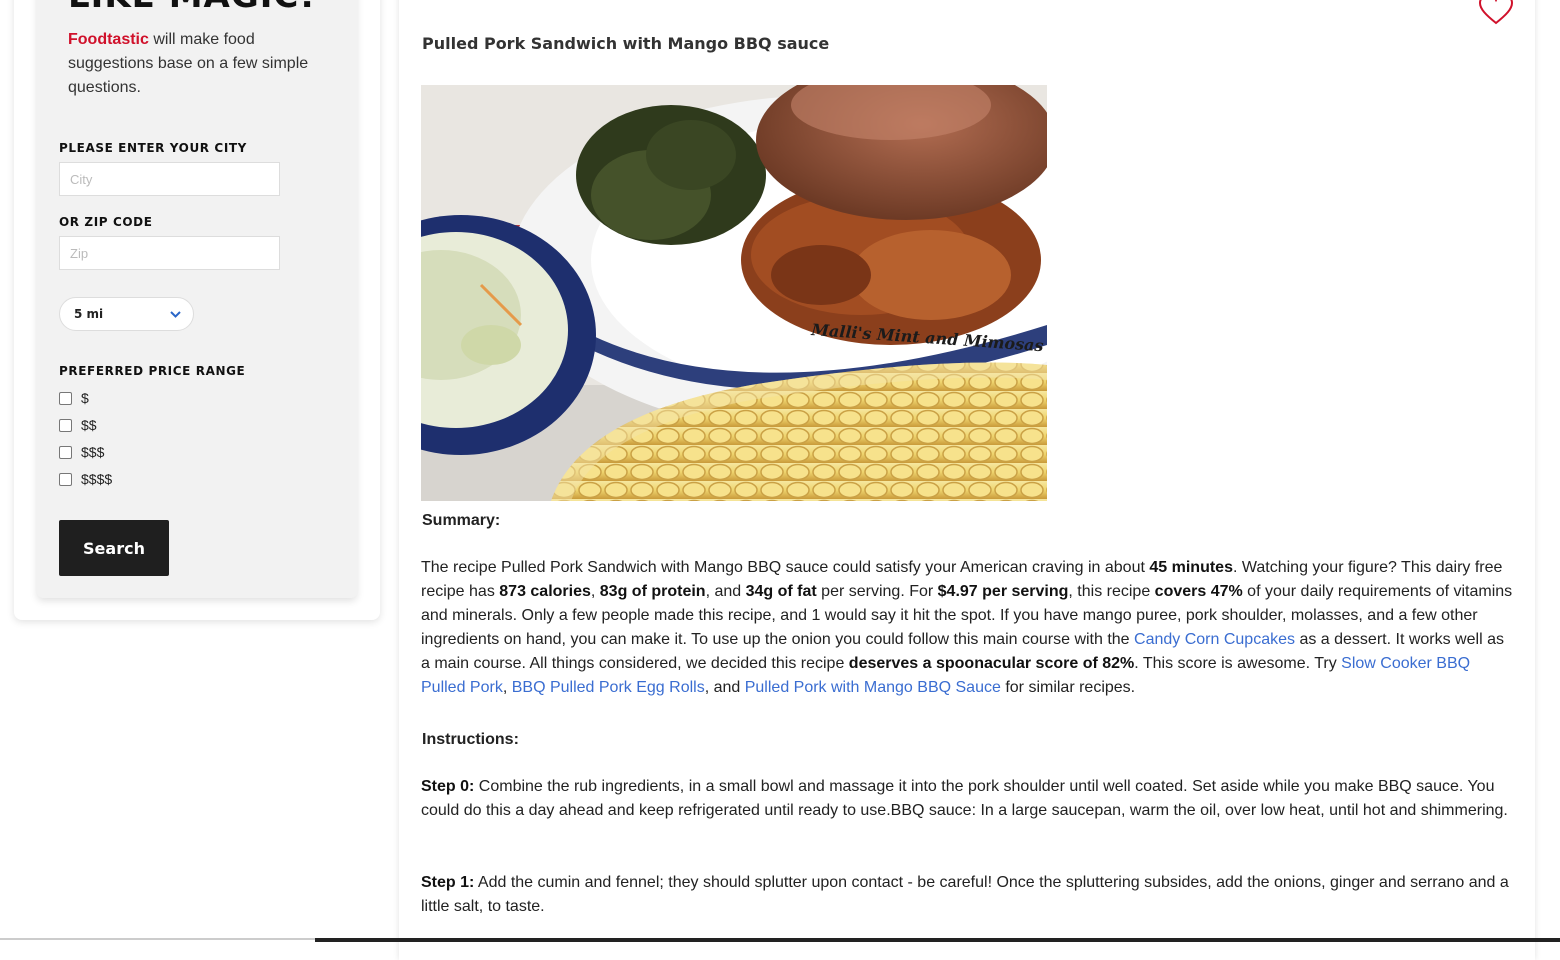  Describe the element at coordinates (89, 314) in the screenshot. I see `distance-value: 5 mi` at that location.